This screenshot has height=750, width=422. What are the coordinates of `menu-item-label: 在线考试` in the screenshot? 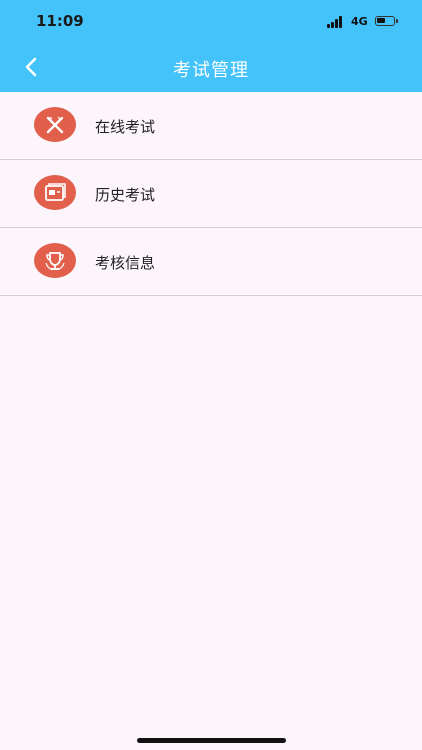 It's located at (125, 127).